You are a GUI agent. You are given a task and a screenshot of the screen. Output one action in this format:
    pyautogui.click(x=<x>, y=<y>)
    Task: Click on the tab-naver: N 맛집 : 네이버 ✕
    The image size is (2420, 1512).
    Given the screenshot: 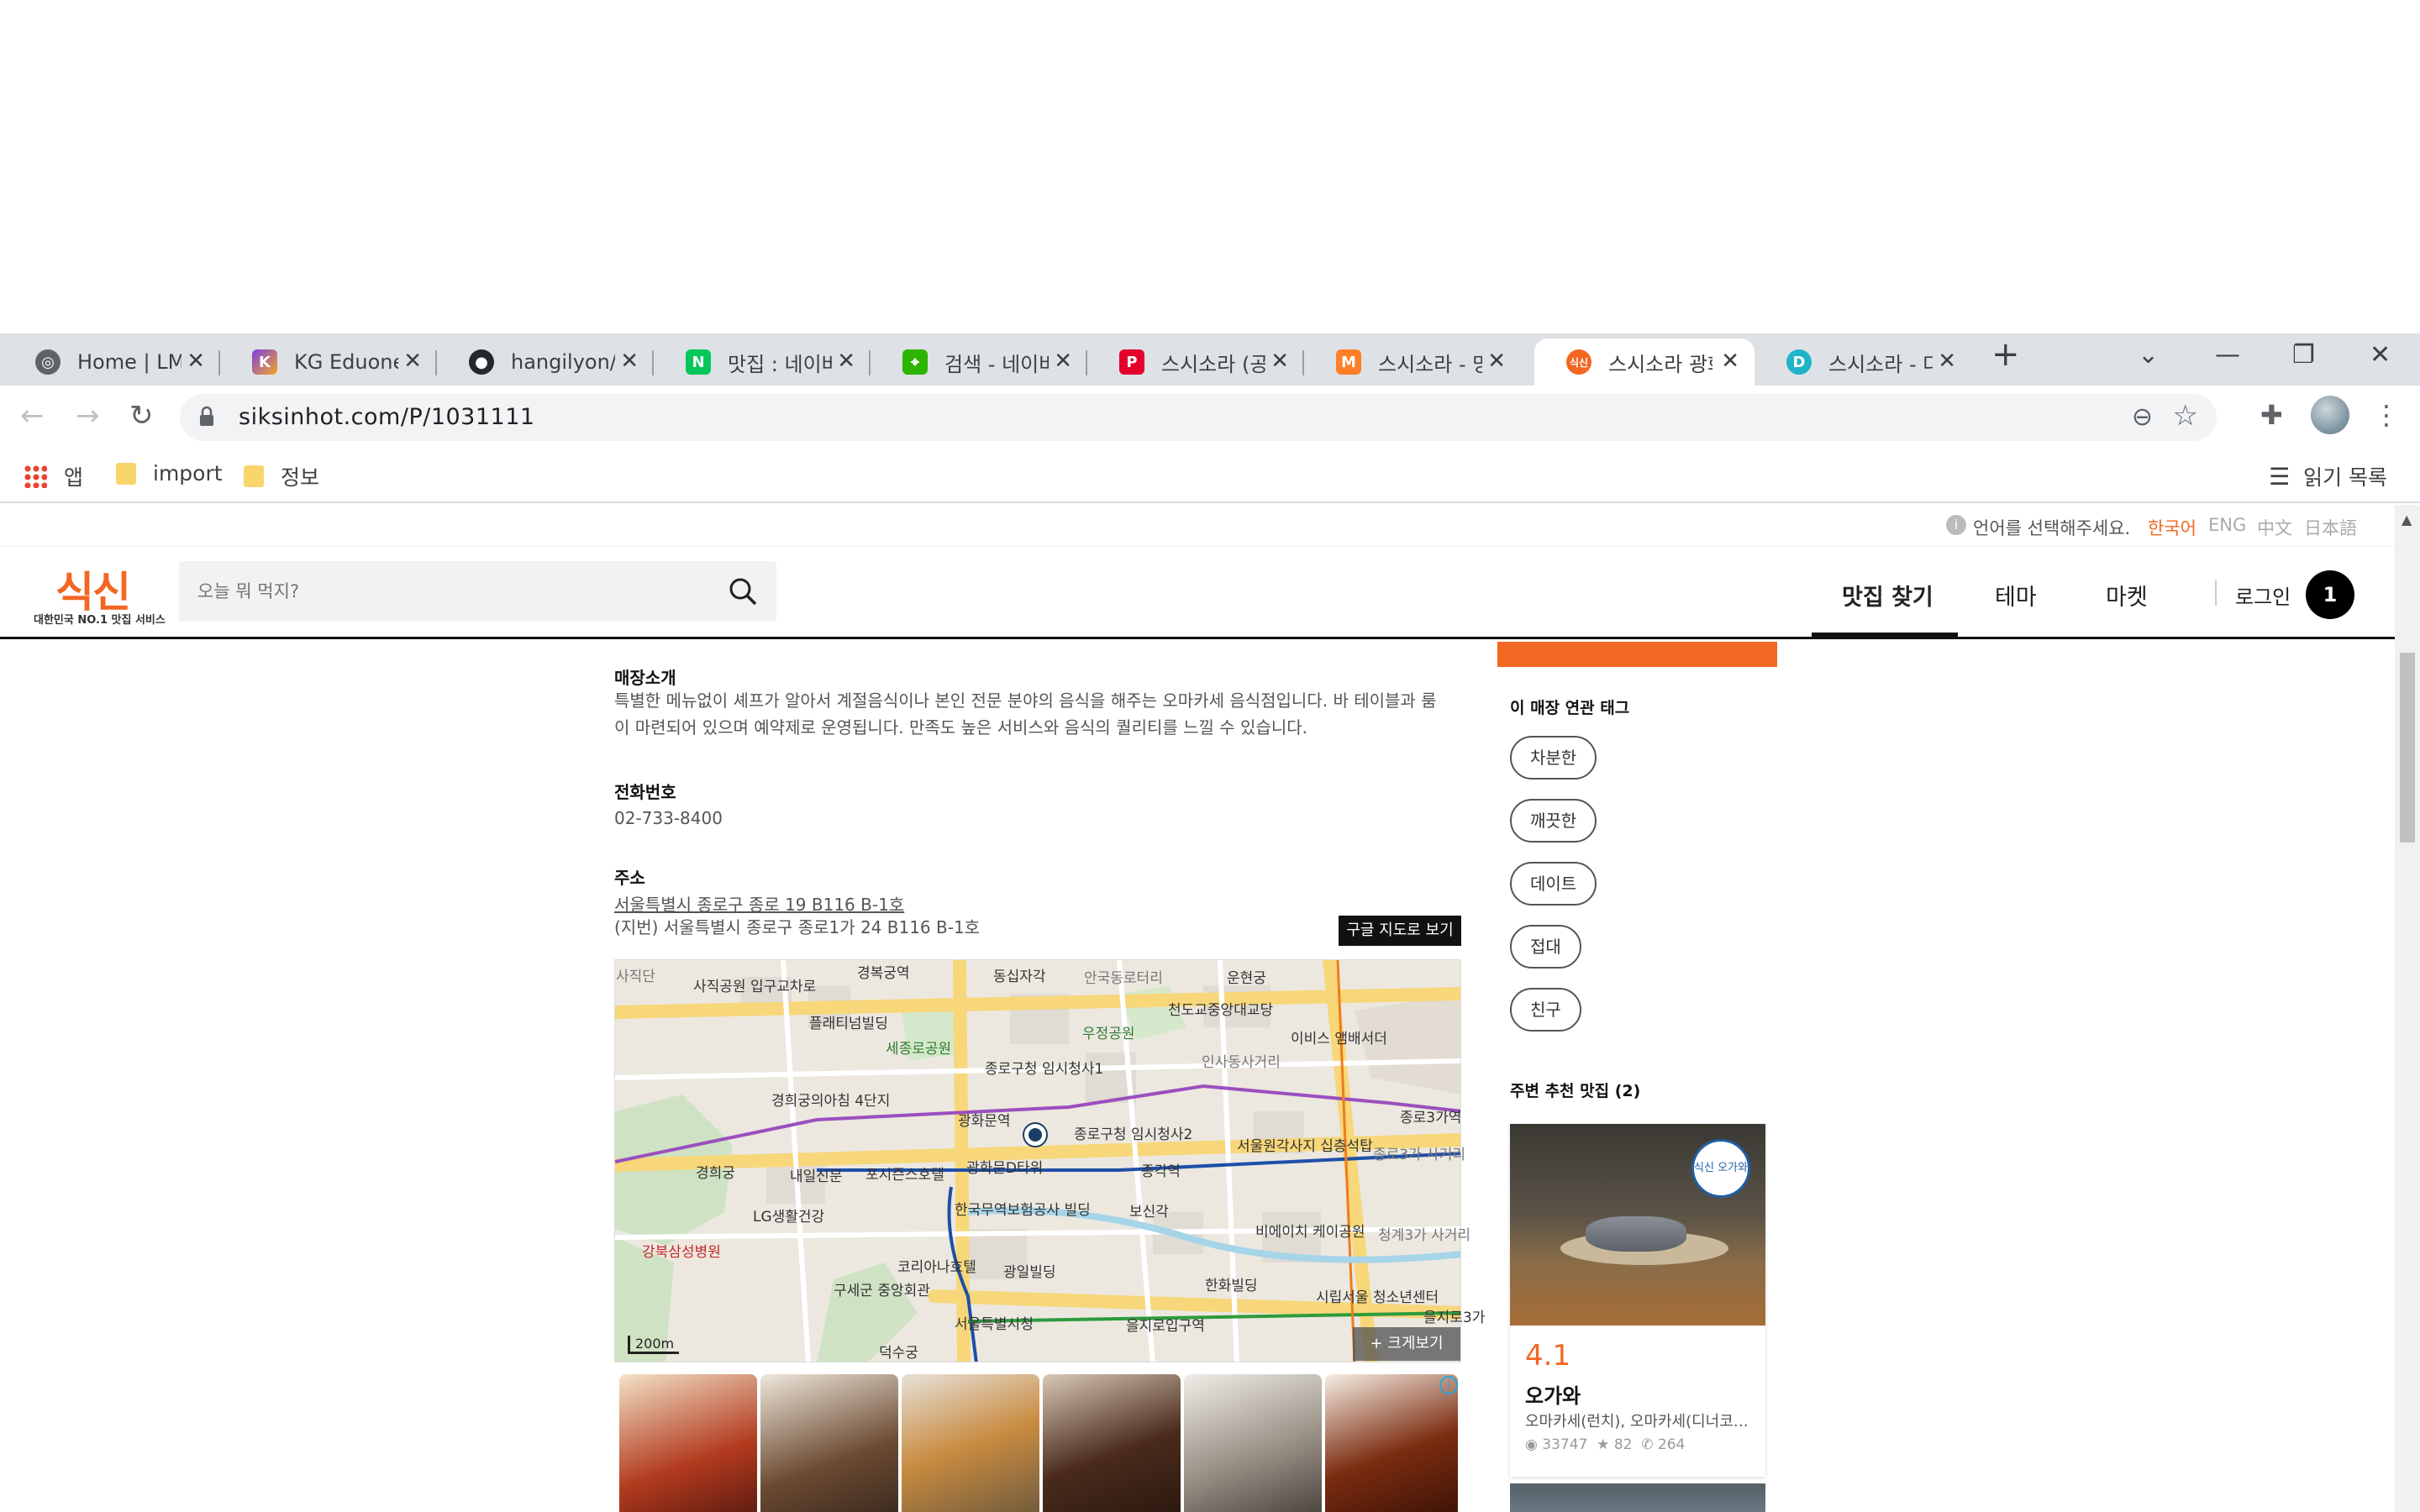 What is the action you would take?
    pyautogui.click(x=763, y=362)
    